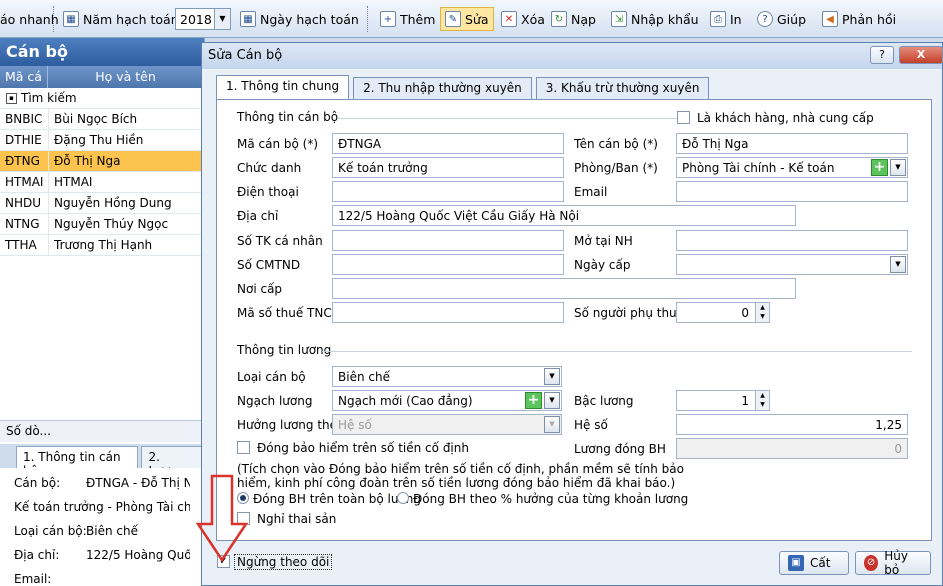  Describe the element at coordinates (533, 19) in the screenshot. I see `delete-label: Xóa` at that location.